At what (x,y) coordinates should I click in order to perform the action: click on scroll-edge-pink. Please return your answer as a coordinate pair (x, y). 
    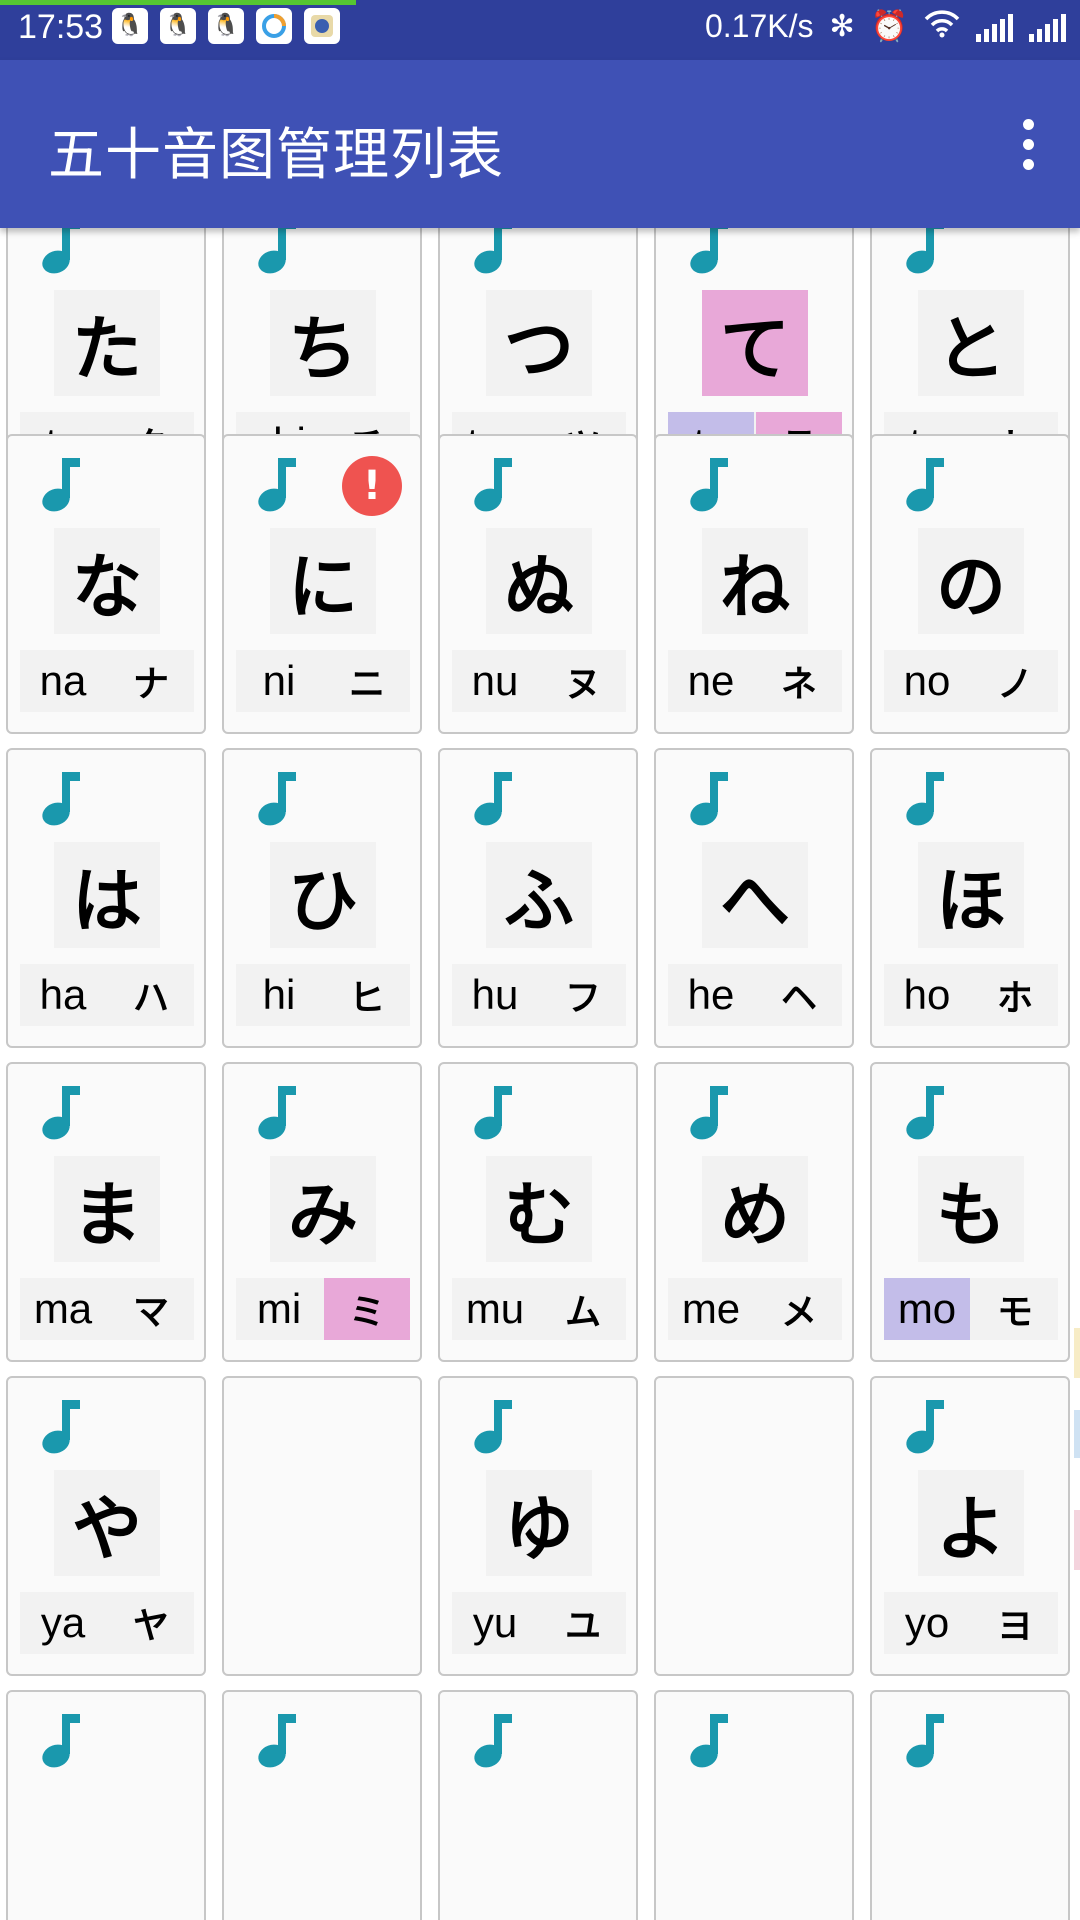
    Looking at the image, I should click on (1077, 1540).